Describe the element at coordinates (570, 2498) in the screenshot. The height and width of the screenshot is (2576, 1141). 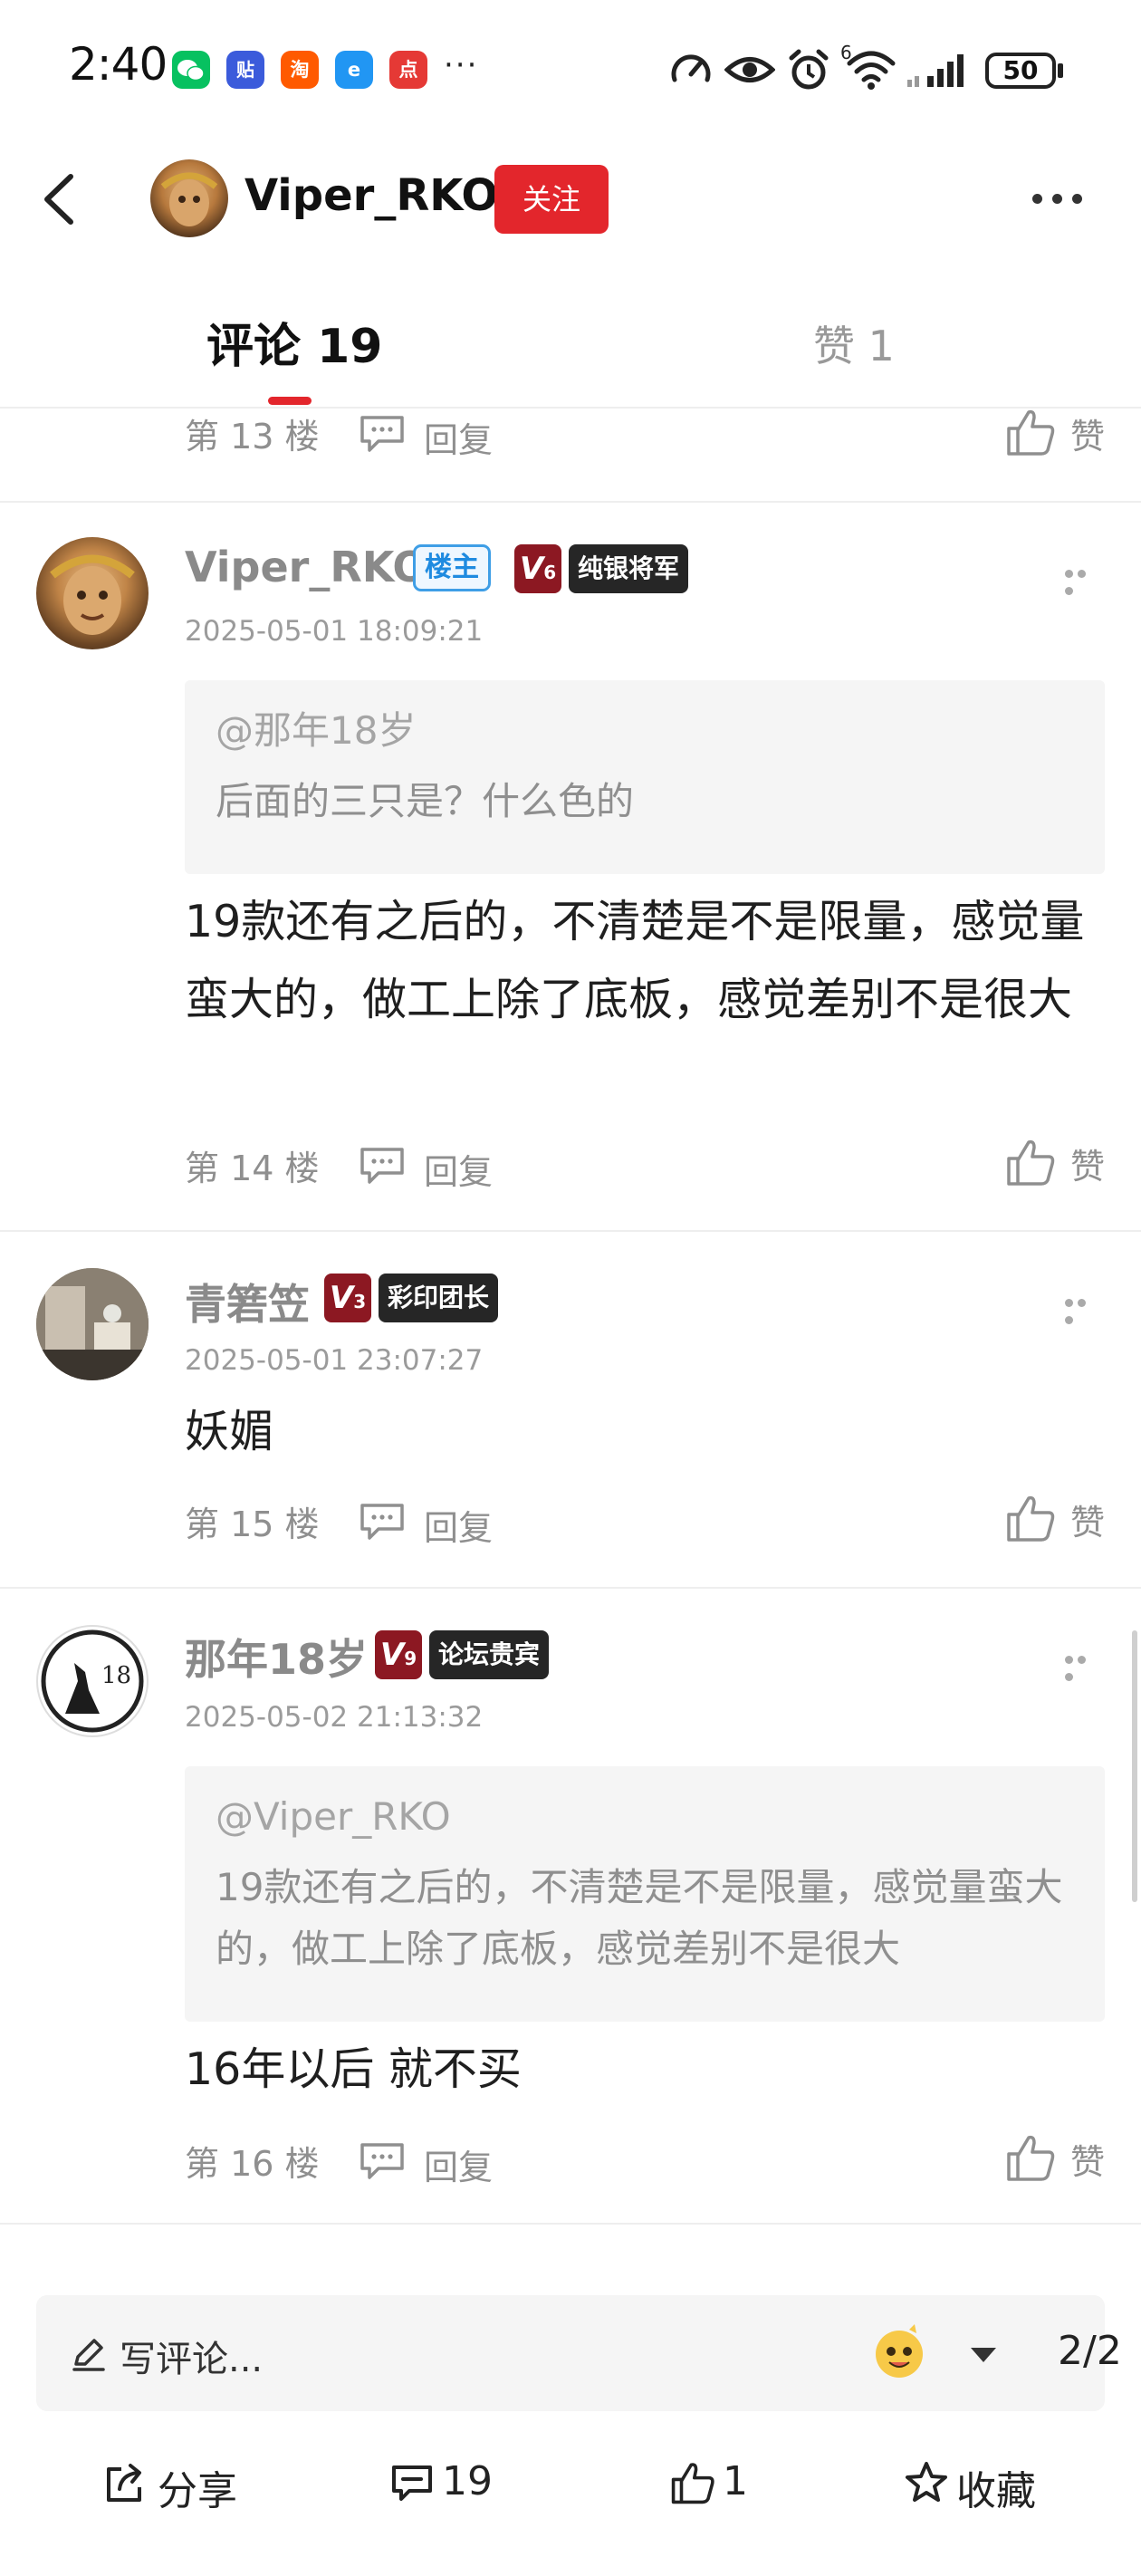
I see `action-bar: 分享 19 1 收藏` at that location.